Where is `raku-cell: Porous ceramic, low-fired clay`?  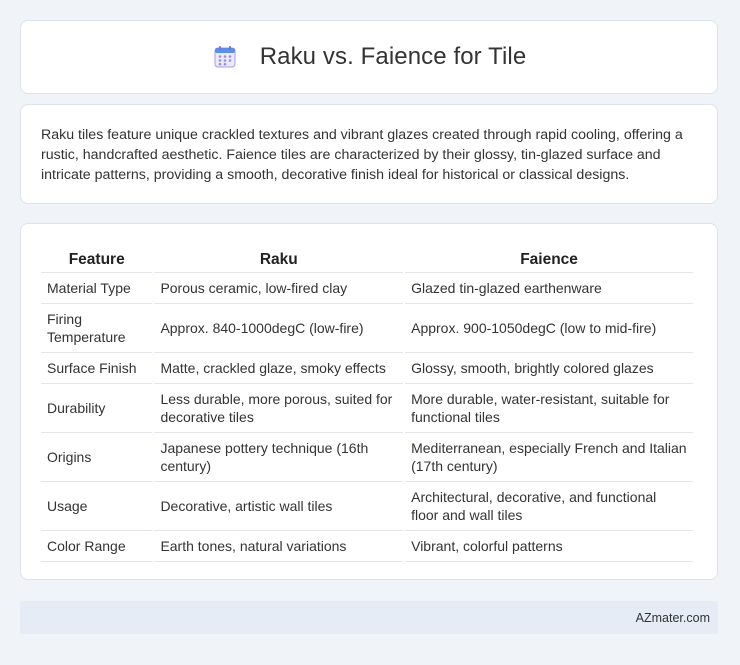 raku-cell: Porous ceramic, low-fired clay is located at coordinates (279, 288).